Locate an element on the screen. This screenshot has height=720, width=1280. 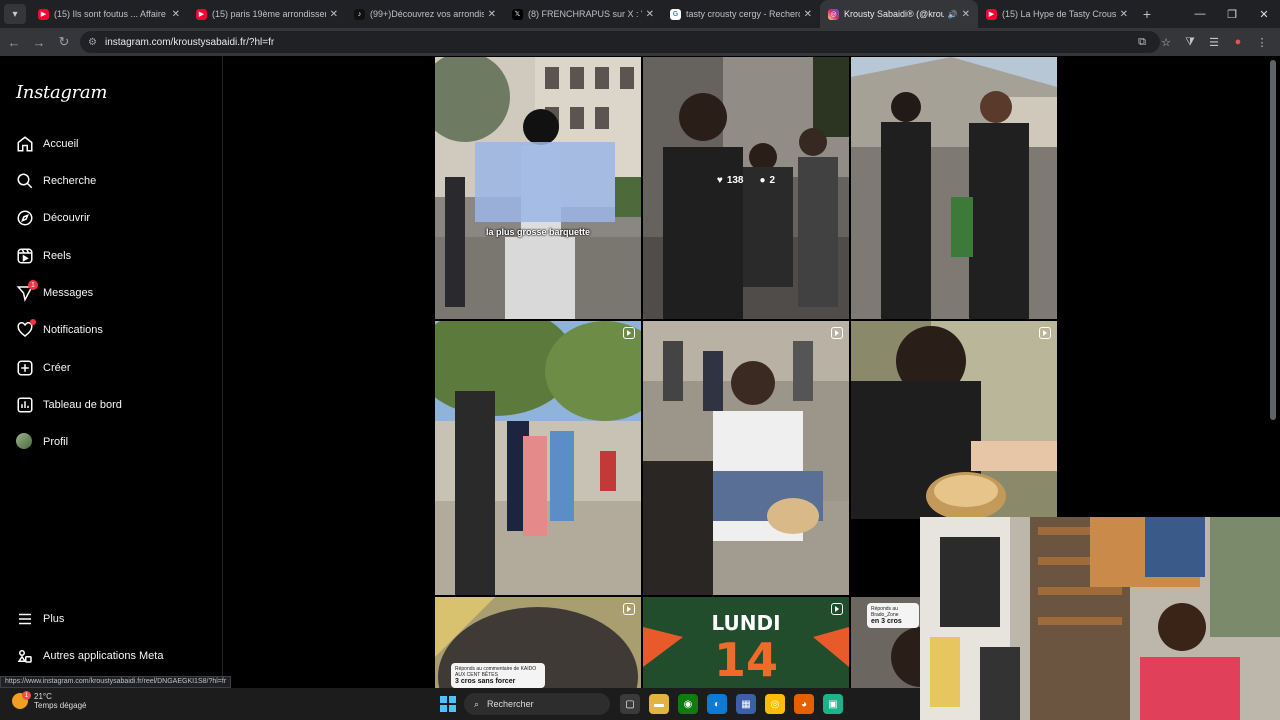
tab-search-button: ▾ is located at coordinates (15, 14).